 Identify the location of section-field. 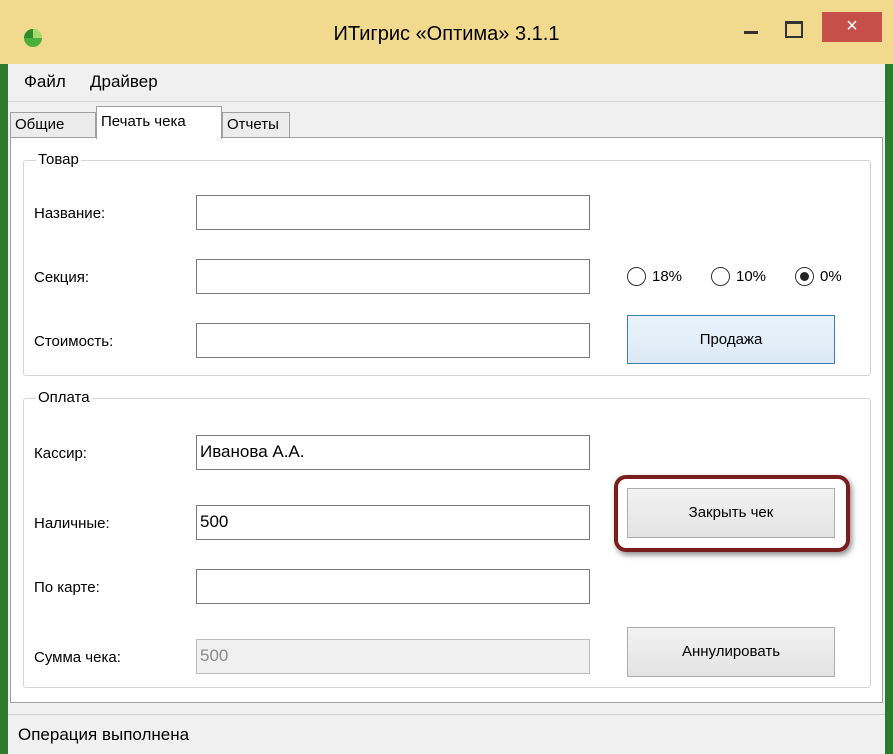
(393, 276).